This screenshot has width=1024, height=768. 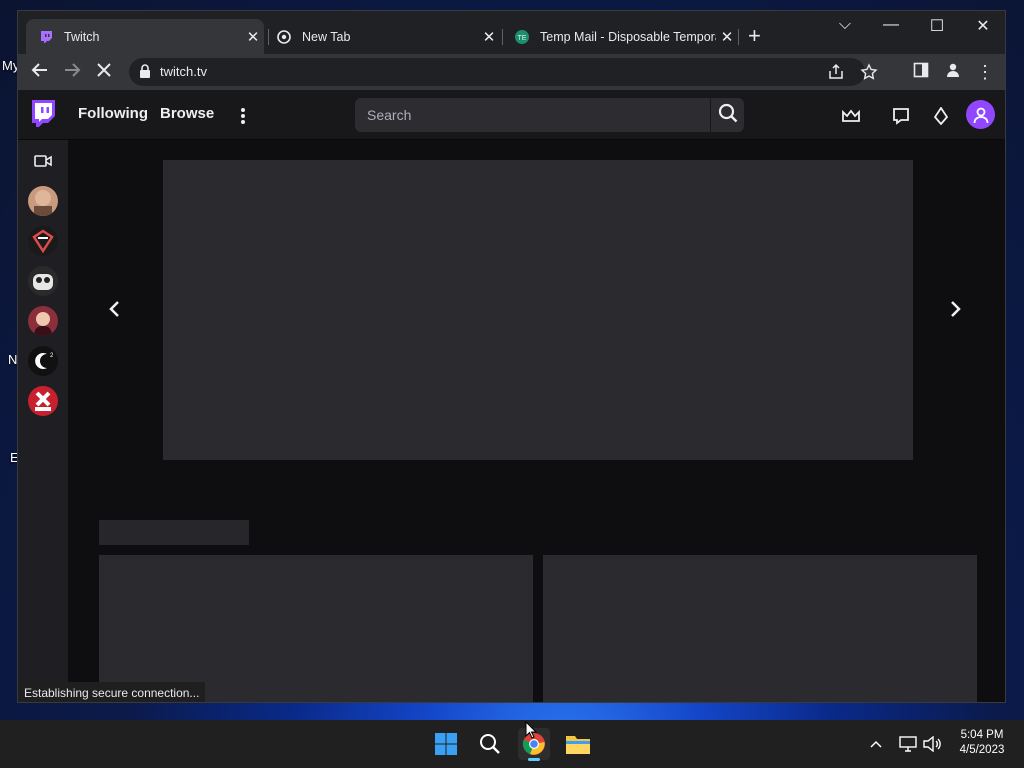 What do you see at coordinates (52, 356) in the screenshot?
I see `svg-text: 2` at bounding box center [52, 356].